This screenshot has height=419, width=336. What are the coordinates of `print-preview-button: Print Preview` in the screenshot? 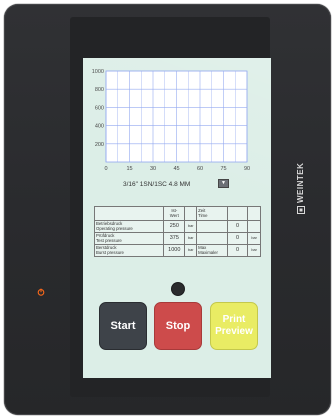 It's located at (234, 326).